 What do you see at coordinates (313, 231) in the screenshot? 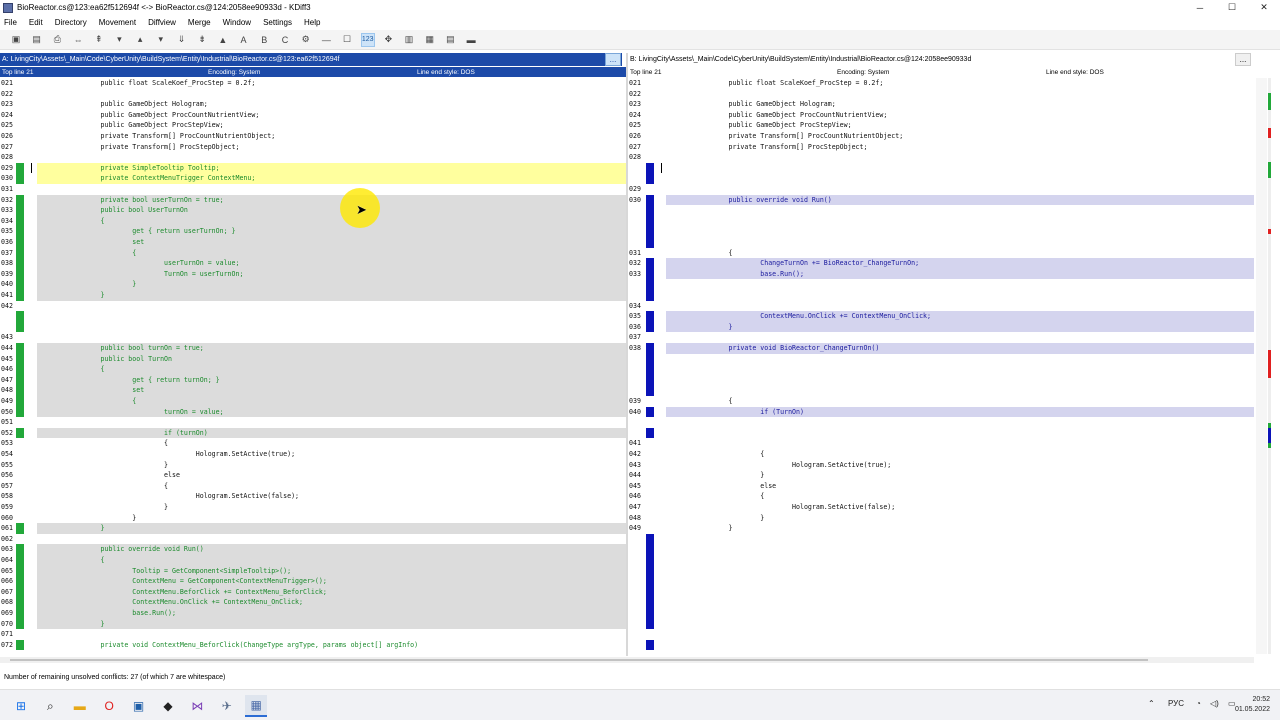
I see `diff-line: 035 get { return userTurnOn; }` at bounding box center [313, 231].